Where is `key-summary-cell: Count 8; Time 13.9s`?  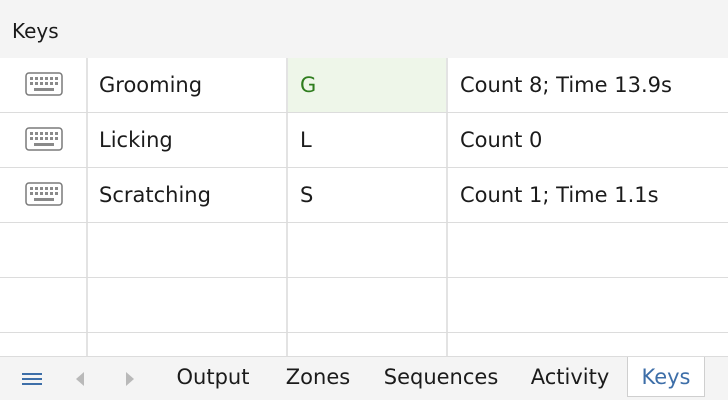
key-summary-cell: Count 8; Time 13.9s is located at coordinates (566, 85).